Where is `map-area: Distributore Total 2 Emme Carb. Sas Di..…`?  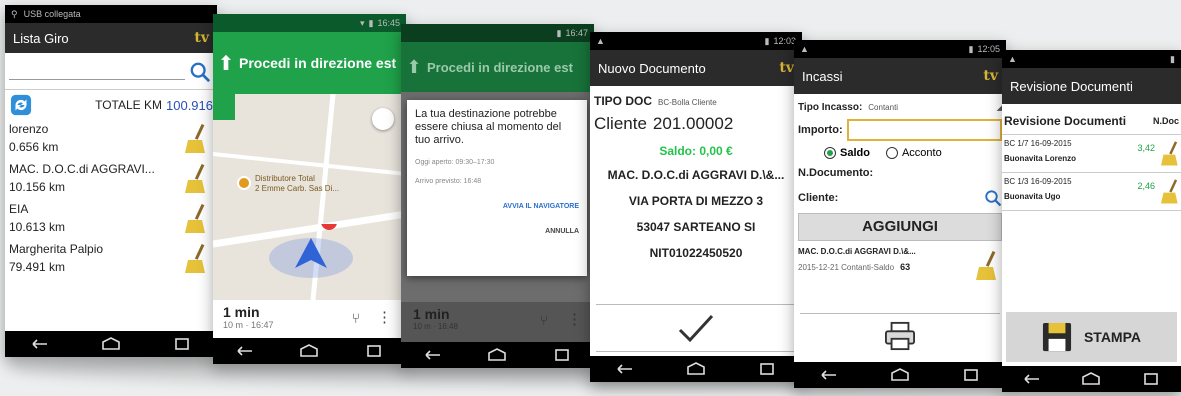
map-area: Distributore Total 2 Emme Carb. Sas Di..… is located at coordinates (309, 197).